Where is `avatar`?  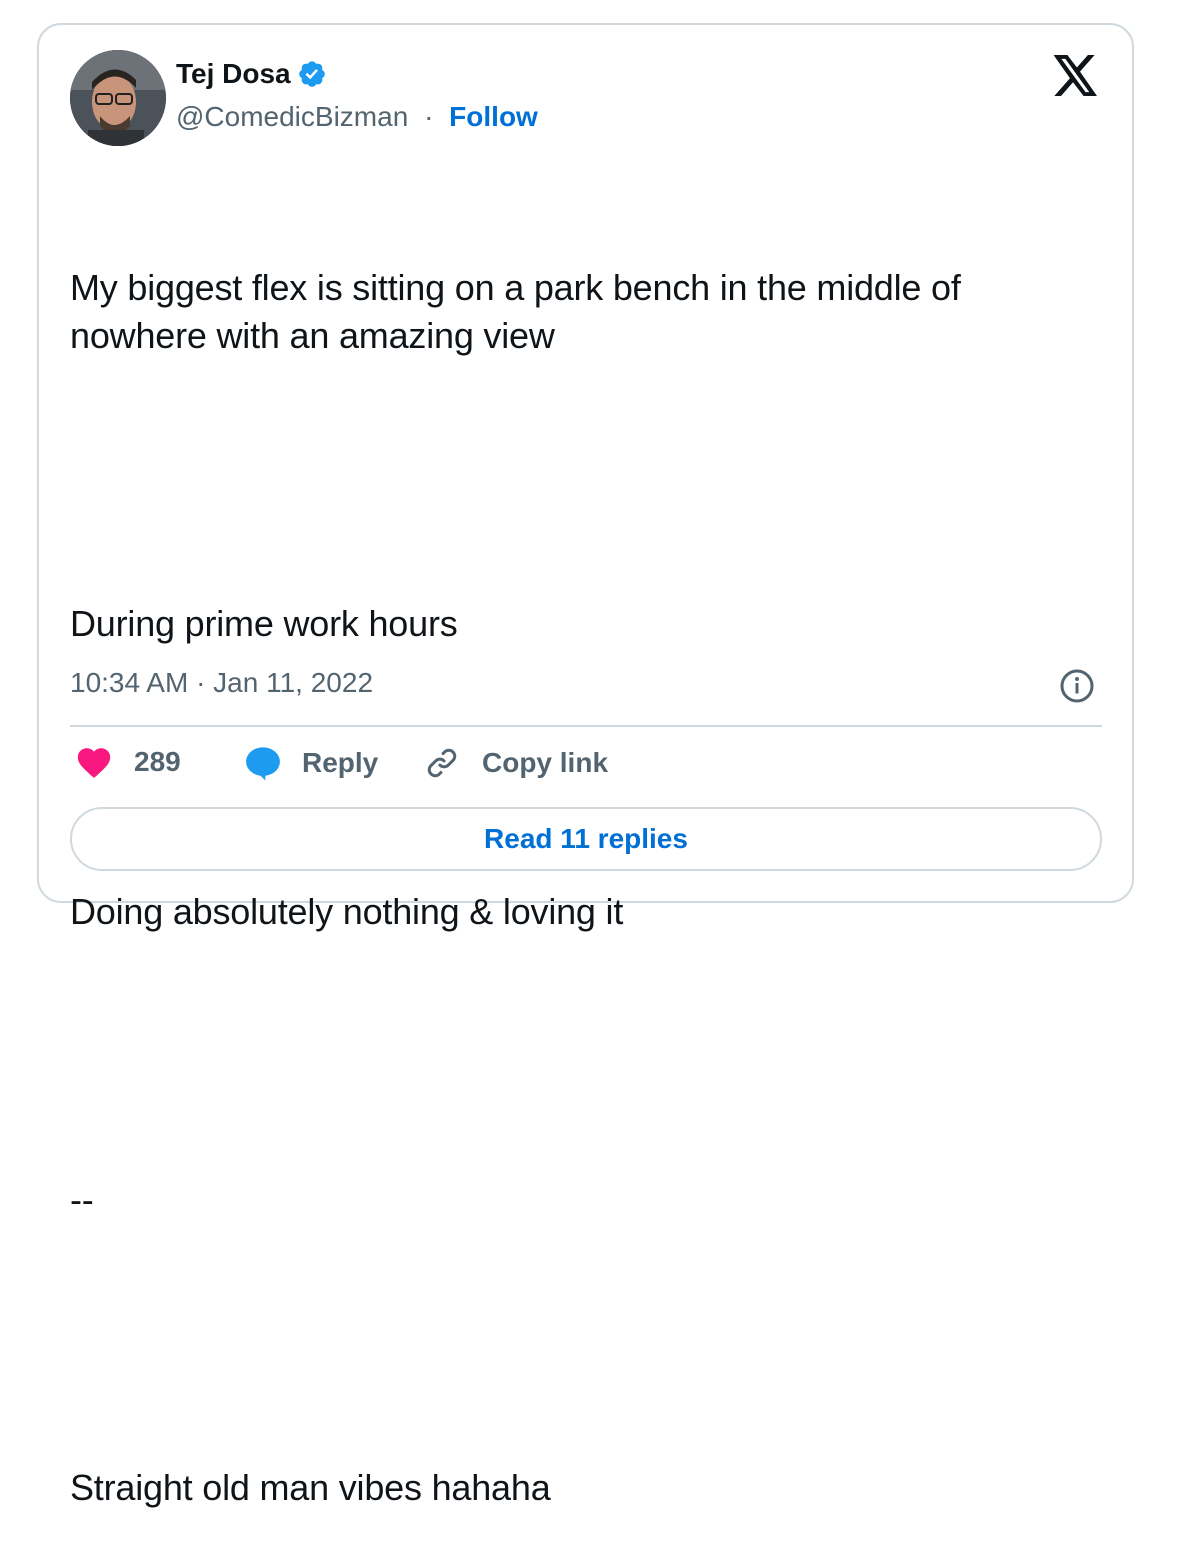
avatar is located at coordinates (118, 98).